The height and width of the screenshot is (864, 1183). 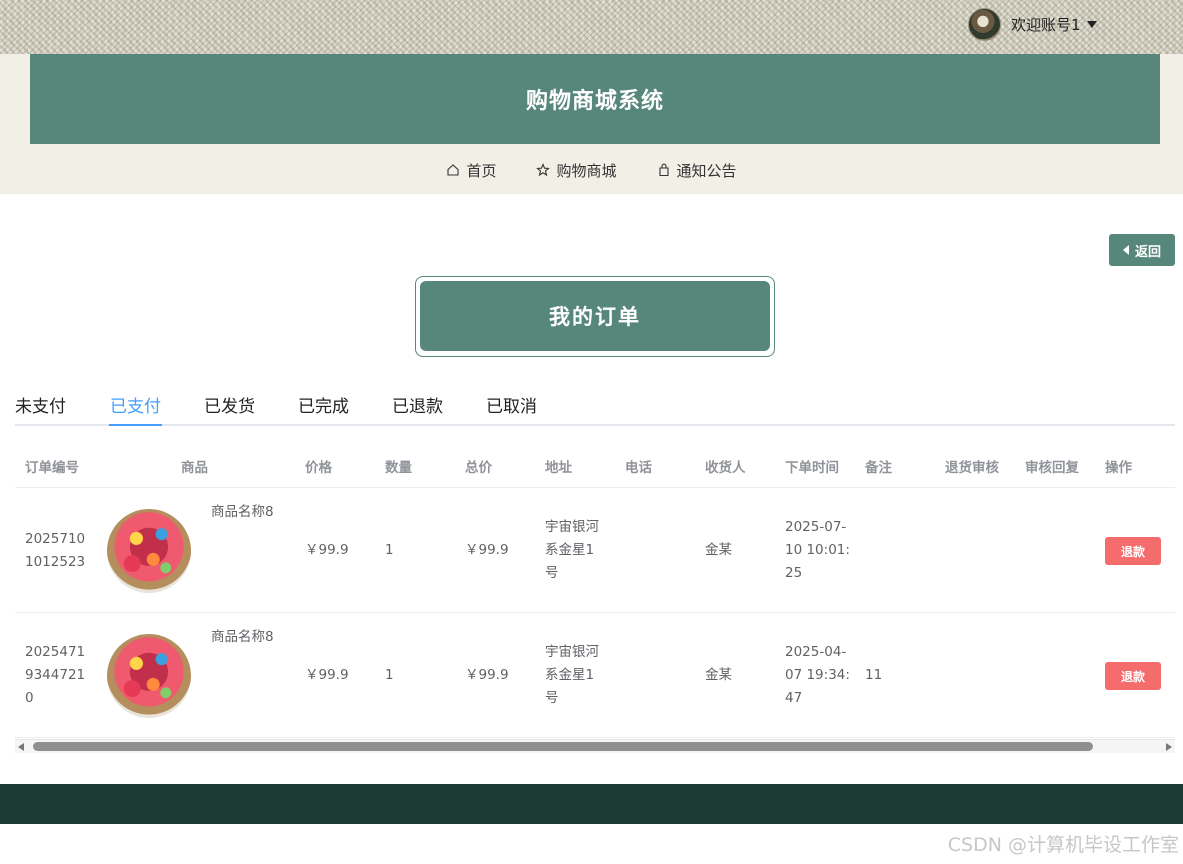 I want to click on tab-refunded: 已退款, so click(x=417, y=408).